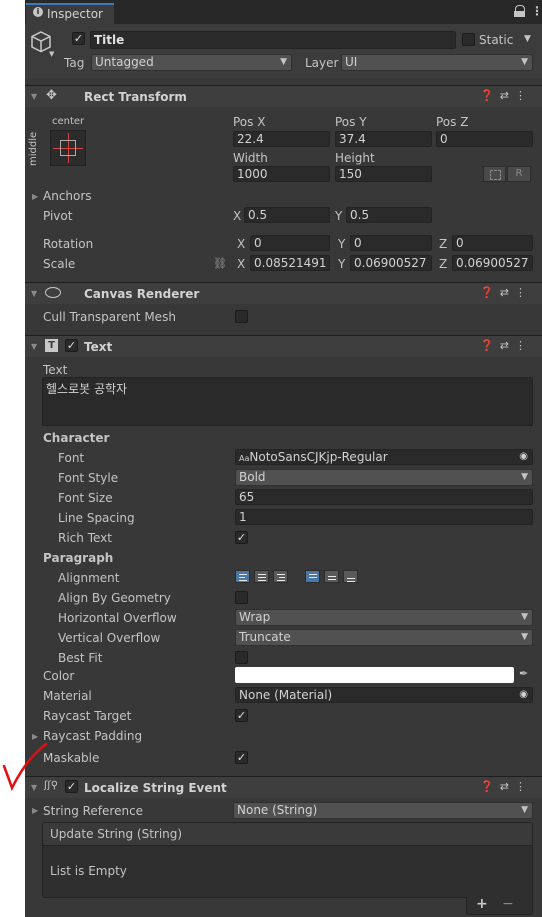  I want to click on pos-y-field: 37.4, so click(383, 139).